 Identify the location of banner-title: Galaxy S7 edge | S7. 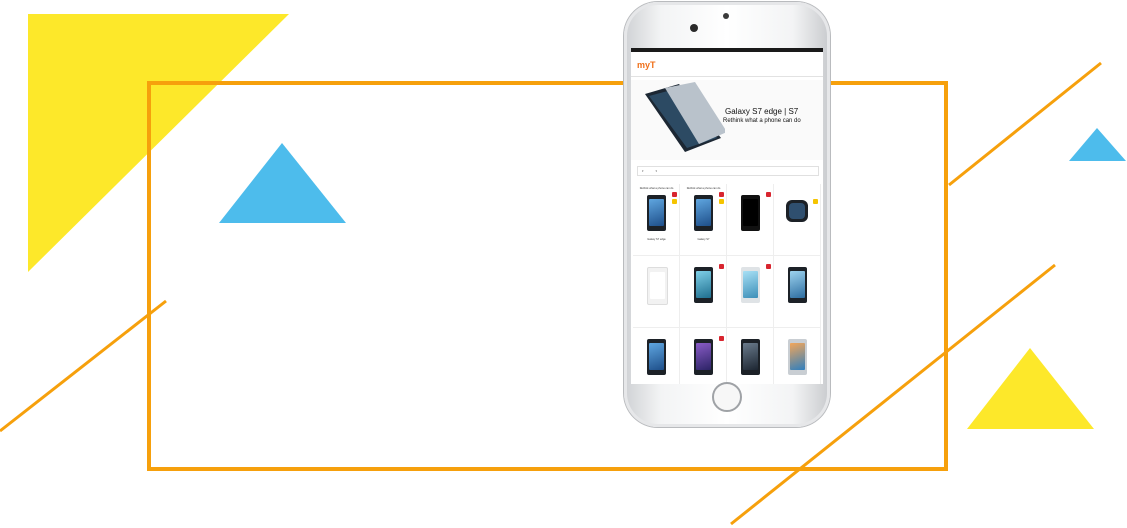
(762, 111).